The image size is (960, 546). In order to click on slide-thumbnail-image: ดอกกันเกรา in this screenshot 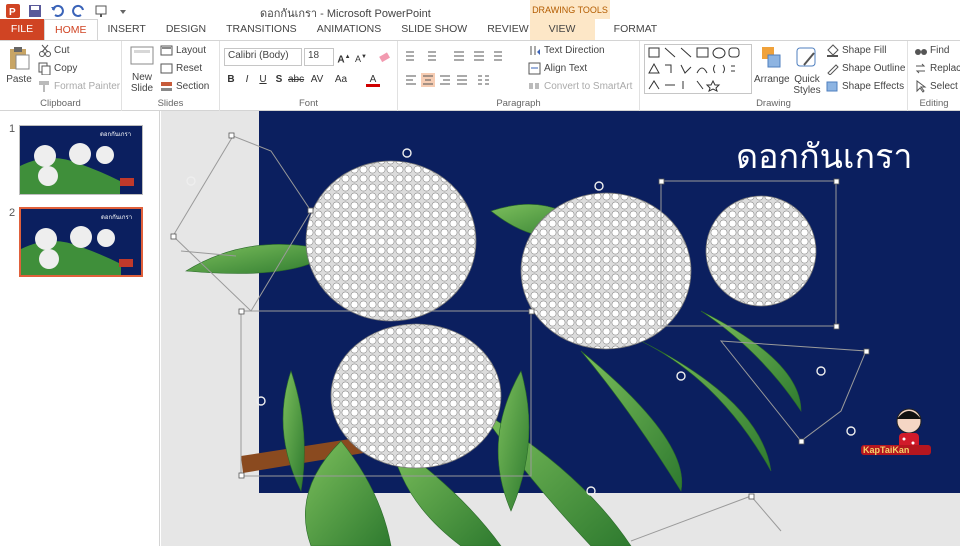, I will do `click(81, 242)`.